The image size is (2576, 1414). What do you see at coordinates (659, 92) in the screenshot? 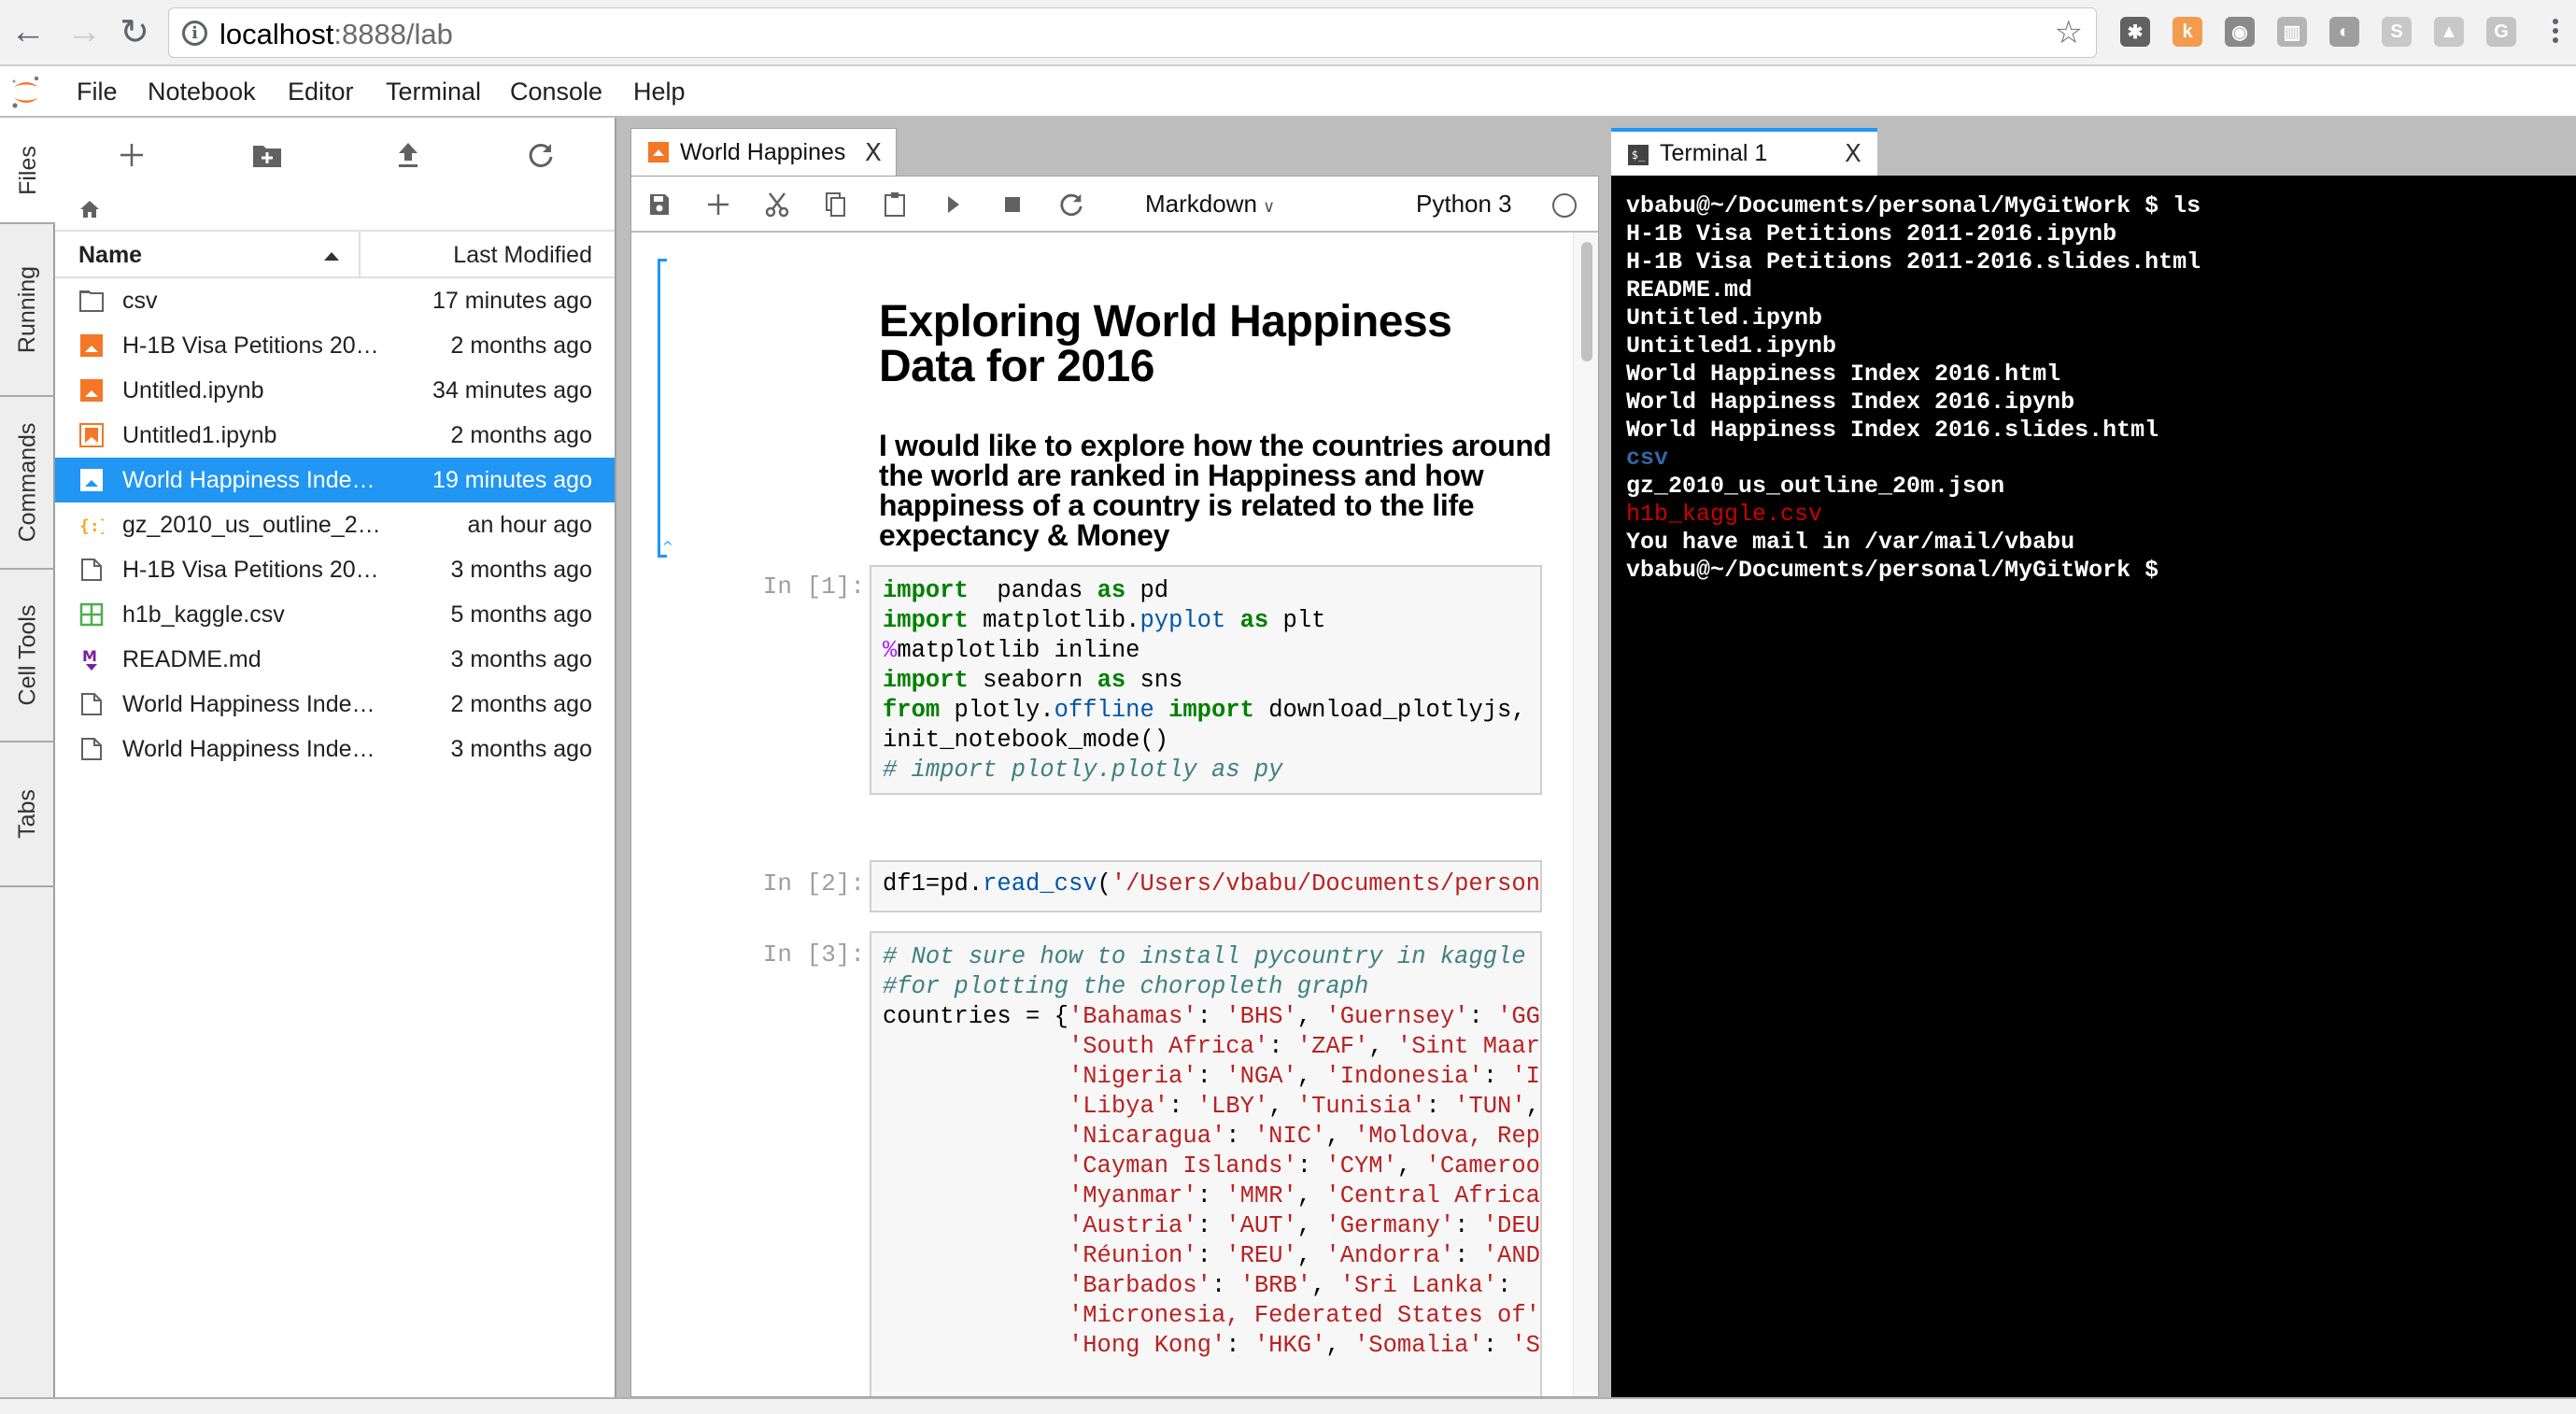
I see `menu-help: Help` at bounding box center [659, 92].